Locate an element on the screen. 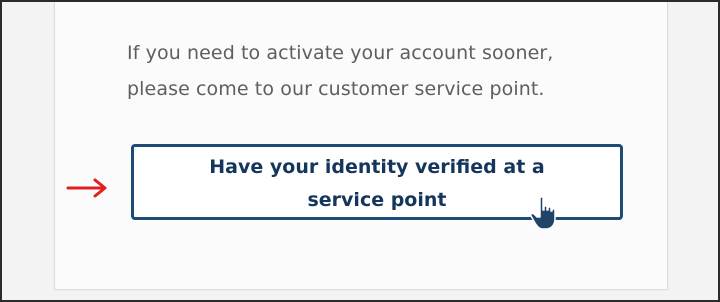 The height and width of the screenshot is (302, 720). verify-identity-button-label-line-1: Have your identity verified at a is located at coordinates (377, 167).